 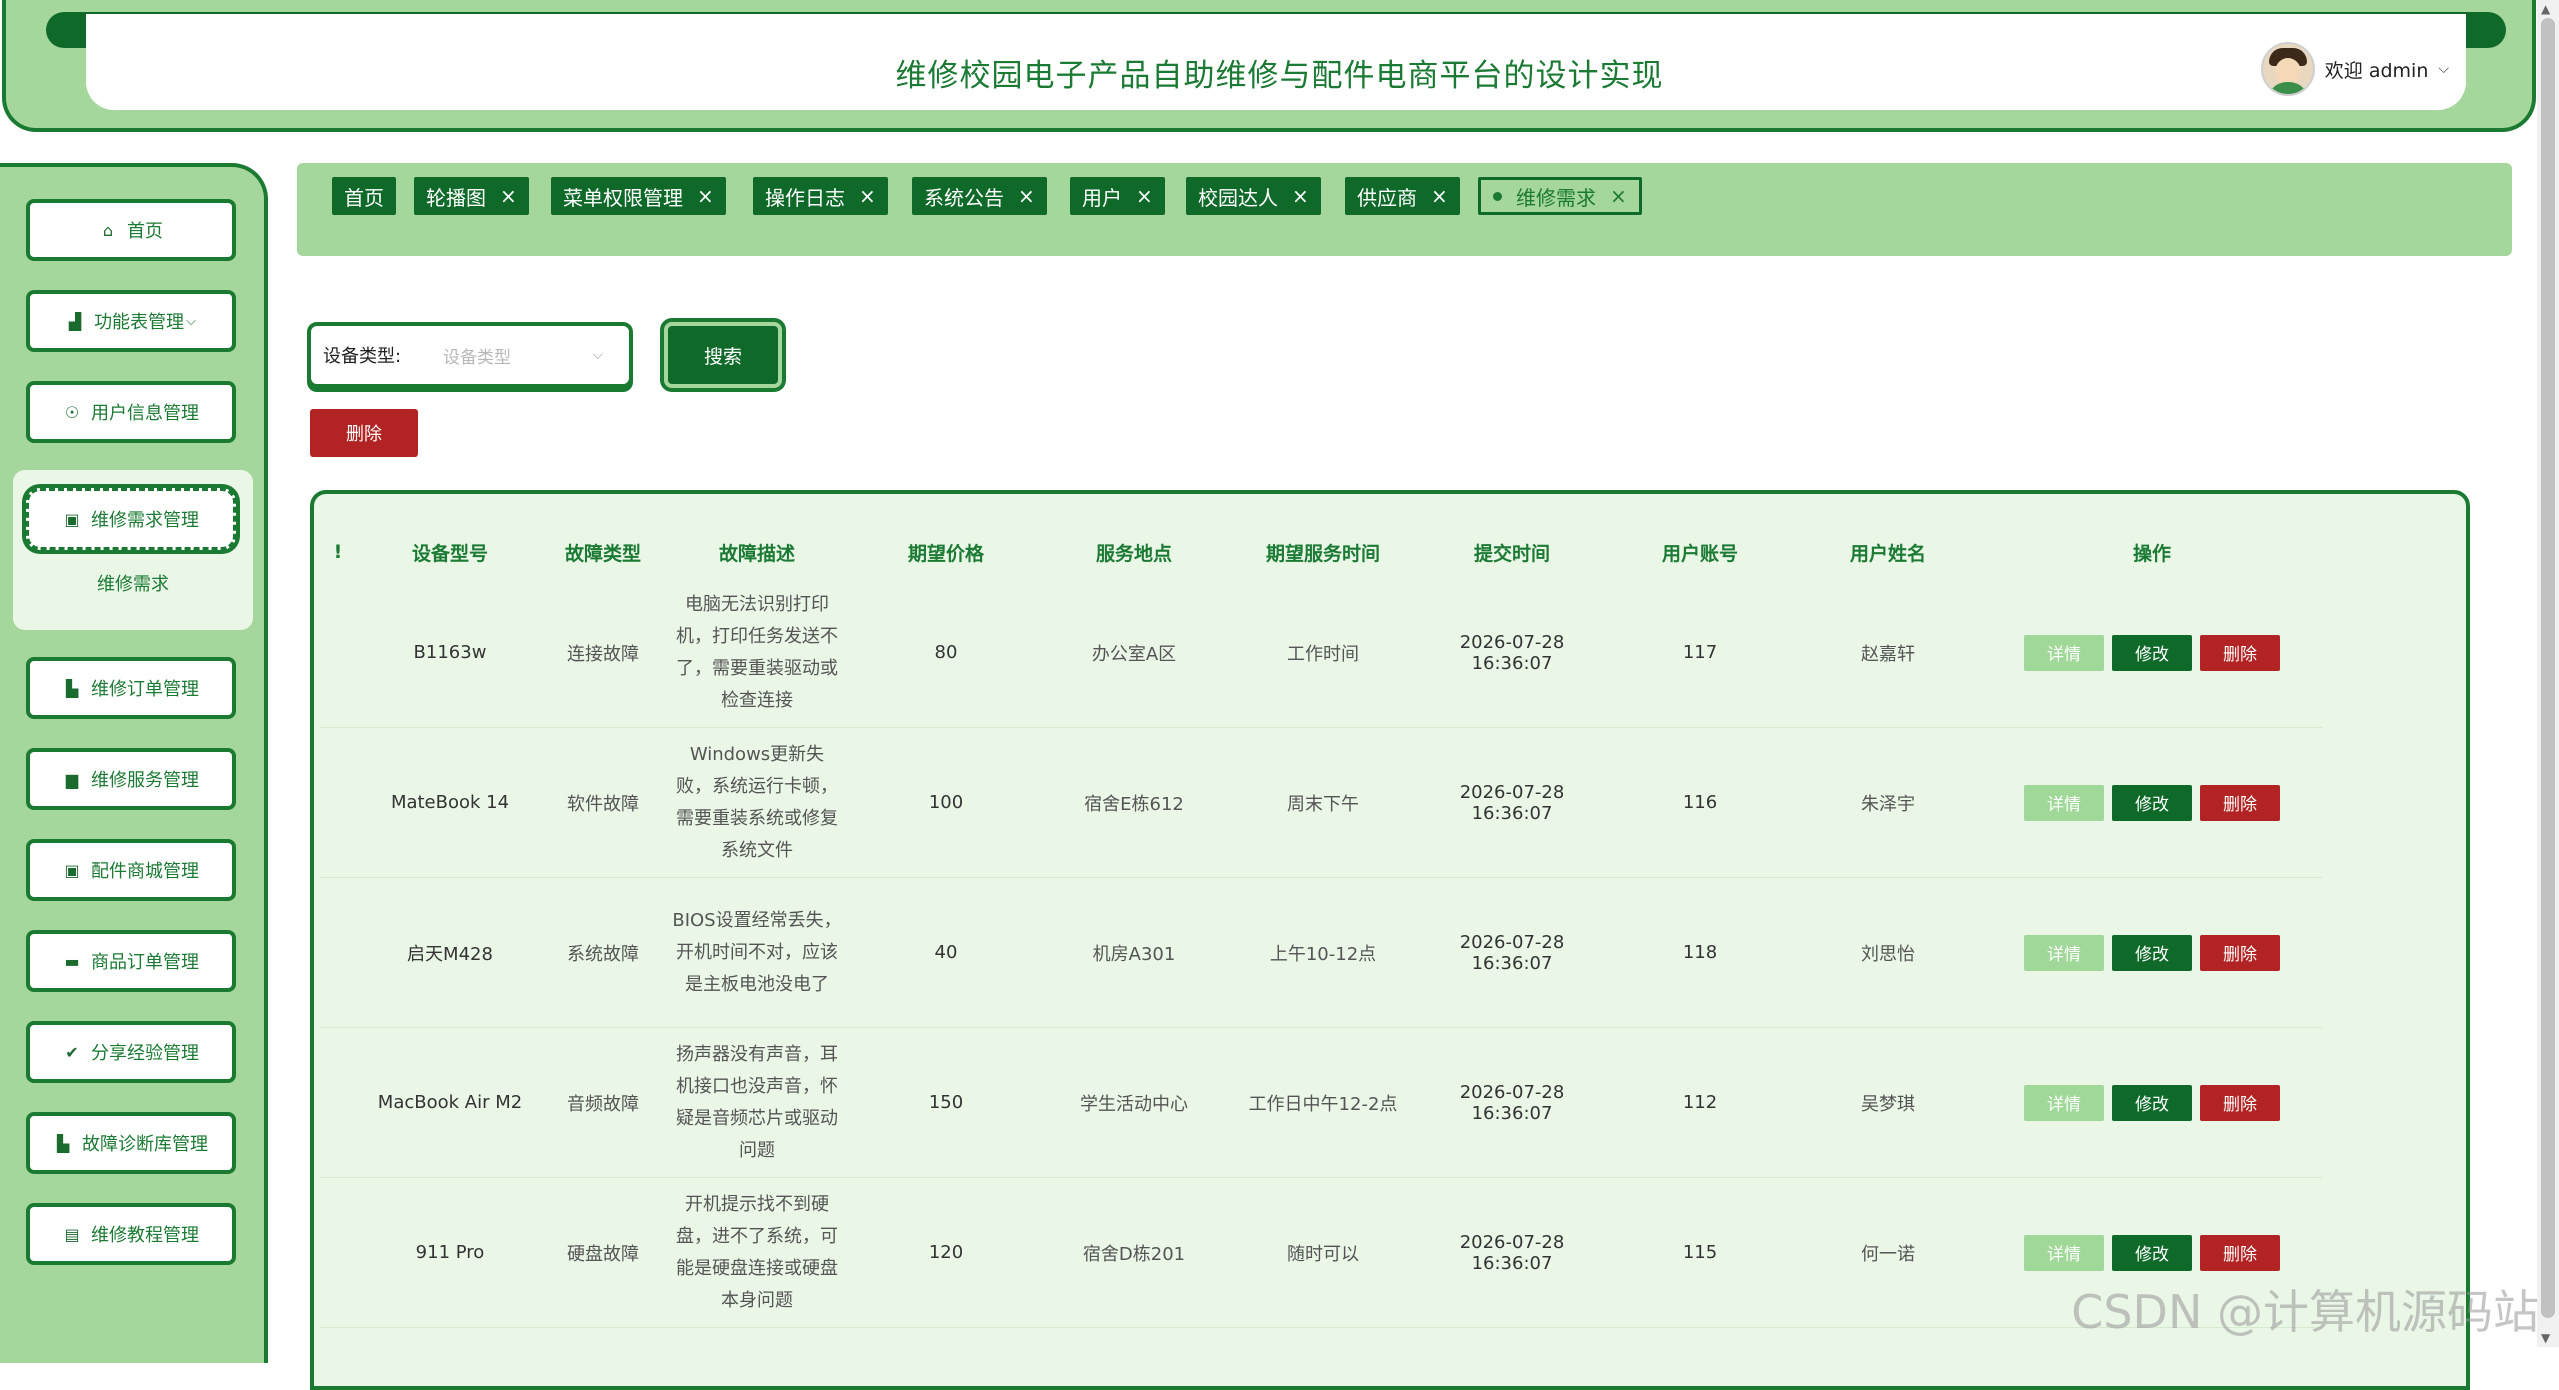 I want to click on welcome-text: 欢迎 admin, so click(x=2377, y=69).